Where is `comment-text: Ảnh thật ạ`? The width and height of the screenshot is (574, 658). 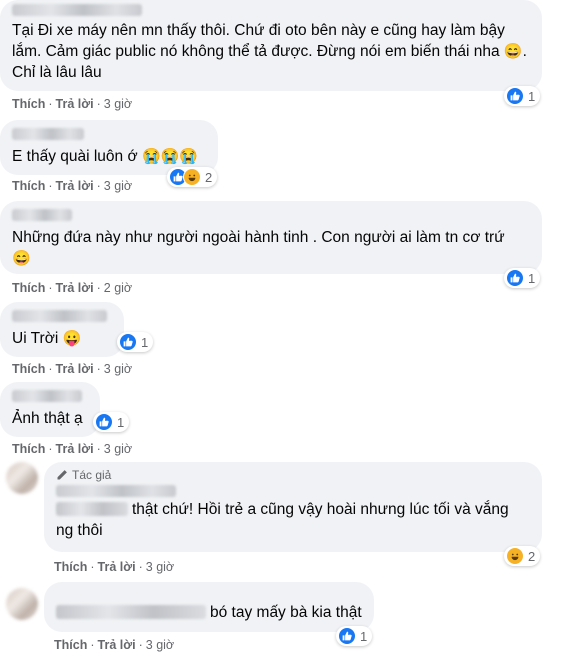
comment-text: Ảnh thật ạ is located at coordinates (47, 418).